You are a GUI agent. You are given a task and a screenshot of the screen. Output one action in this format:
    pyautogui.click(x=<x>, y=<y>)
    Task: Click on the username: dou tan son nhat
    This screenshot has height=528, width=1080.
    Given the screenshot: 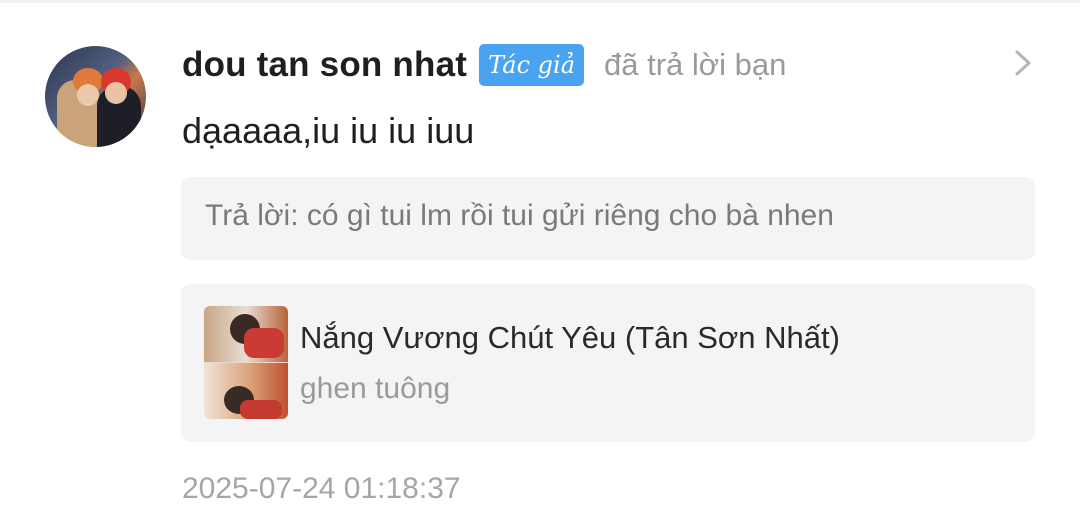 What is the action you would take?
    pyautogui.click(x=324, y=65)
    